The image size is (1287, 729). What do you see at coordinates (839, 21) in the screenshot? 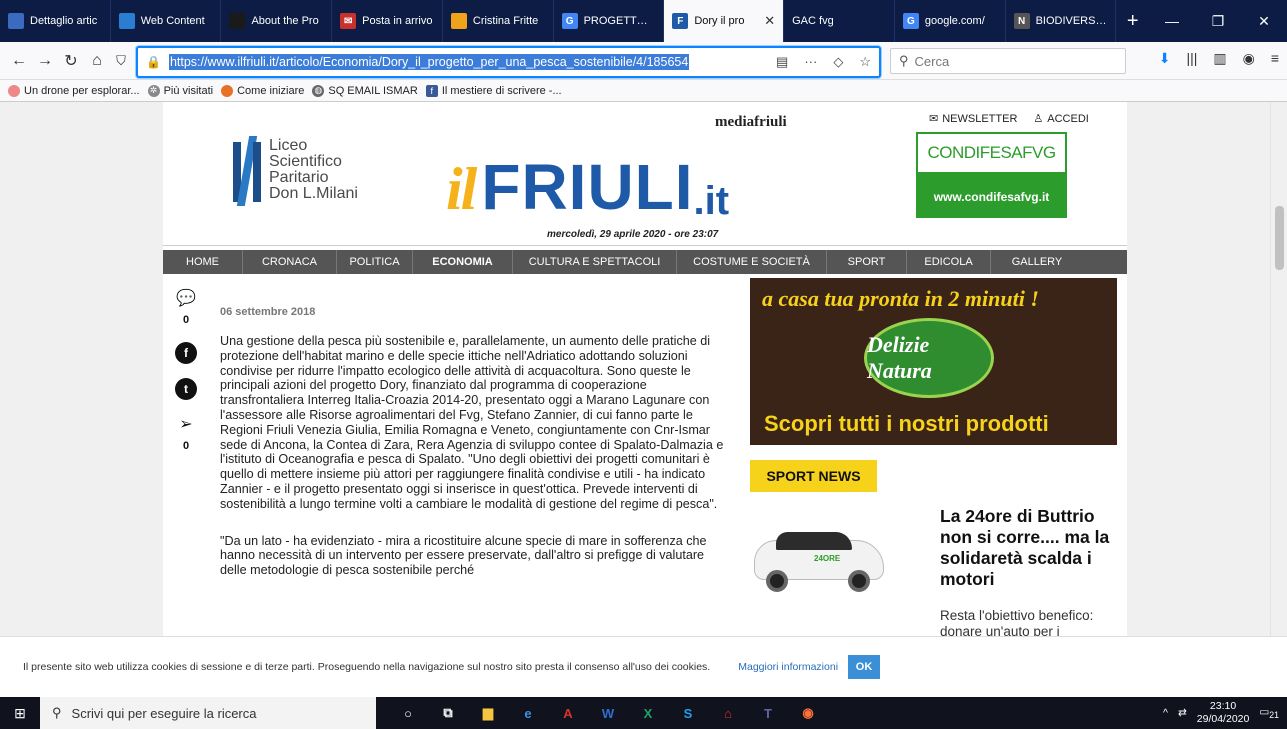
I see `tab-gac: GAC fvg` at bounding box center [839, 21].